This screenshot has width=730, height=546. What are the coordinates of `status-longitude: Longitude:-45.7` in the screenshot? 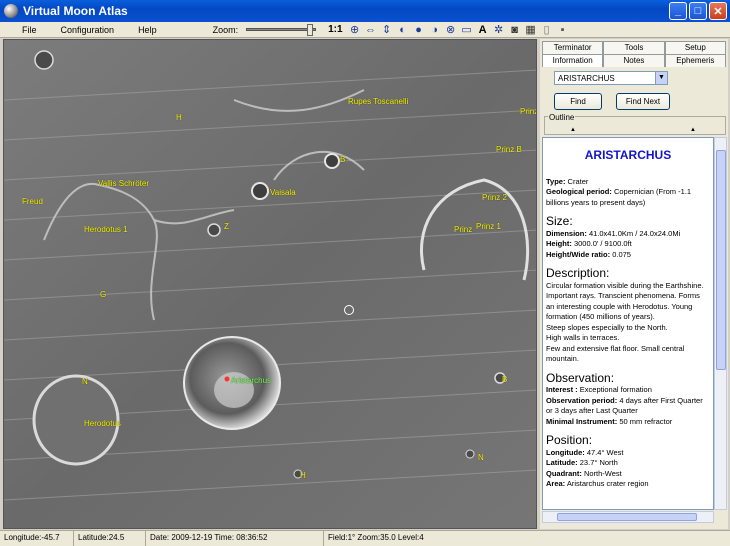 It's located at (37, 538).